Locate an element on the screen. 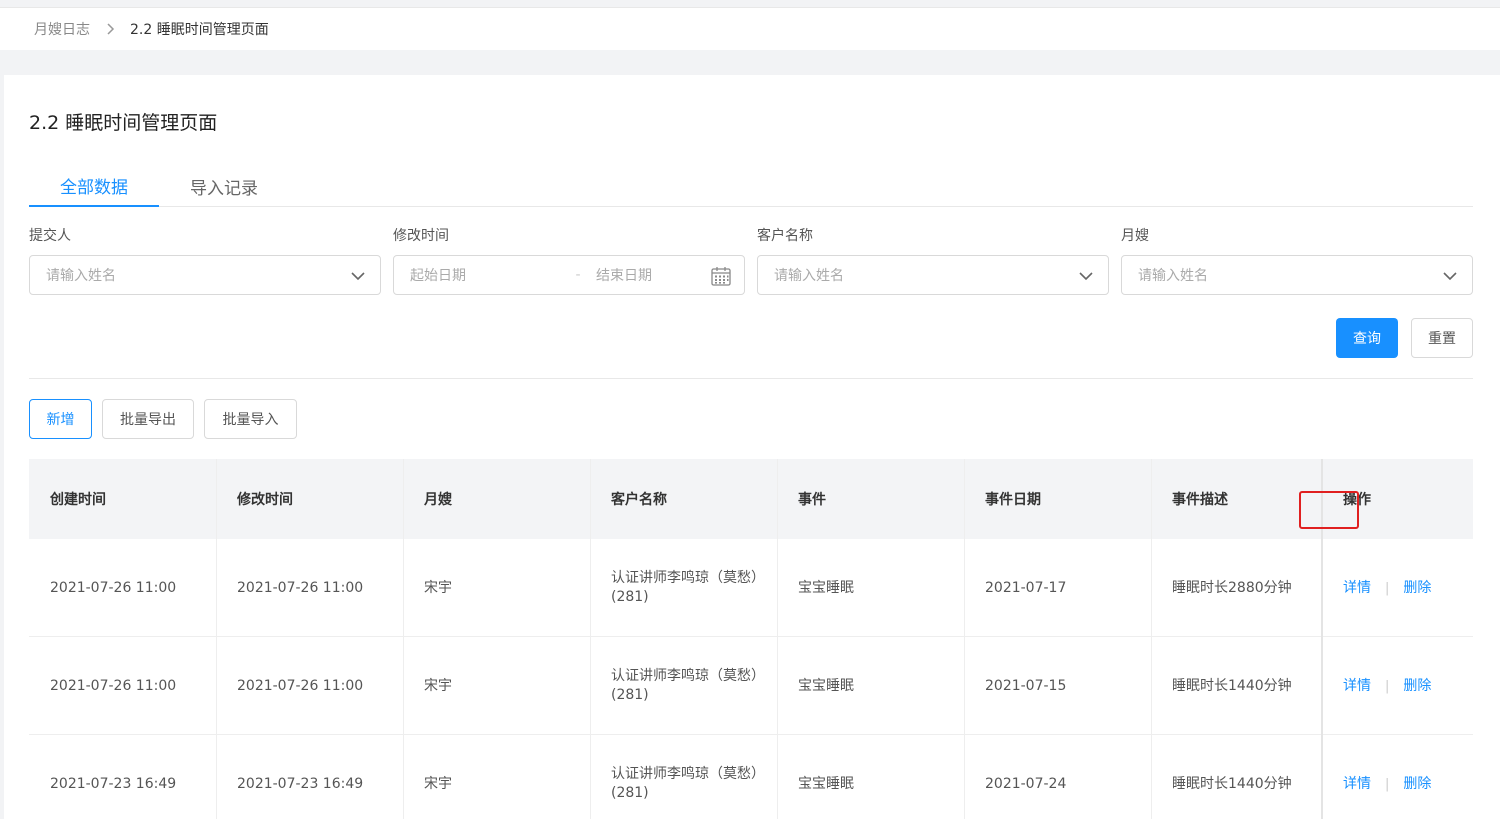 This screenshot has height=819, width=1500. modified-date-range-picker: 起始日期 - 结束日期 is located at coordinates (569, 275).